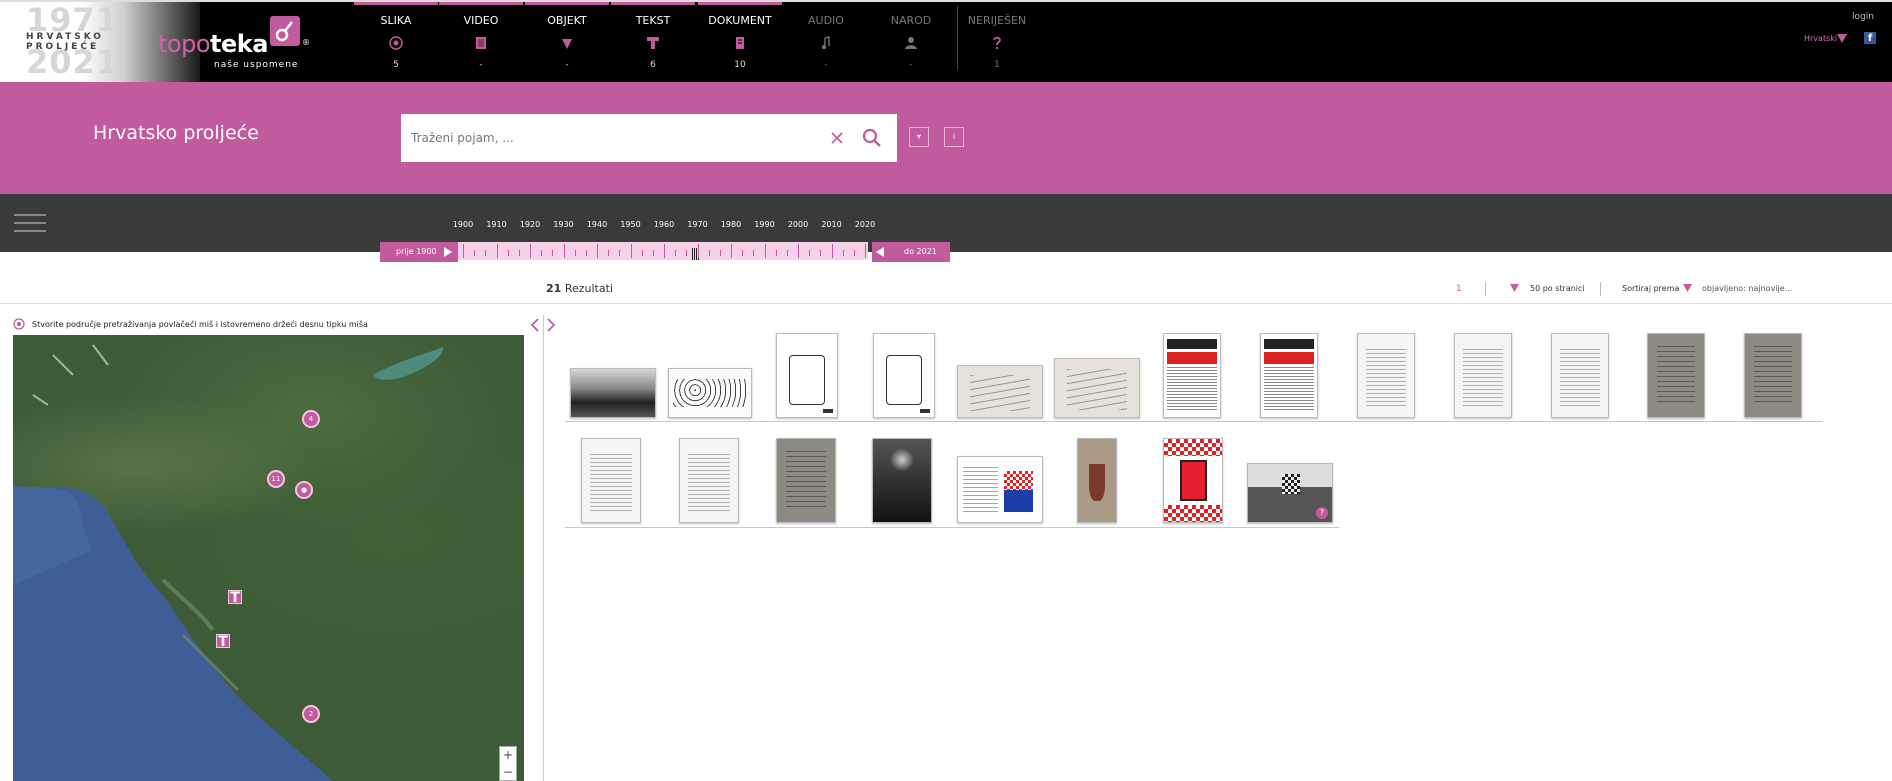 Image resolution: width=1892 pixels, height=781 pixels. Describe the element at coordinates (1870, 38) in the screenshot. I see `facebook-icon: f` at that location.